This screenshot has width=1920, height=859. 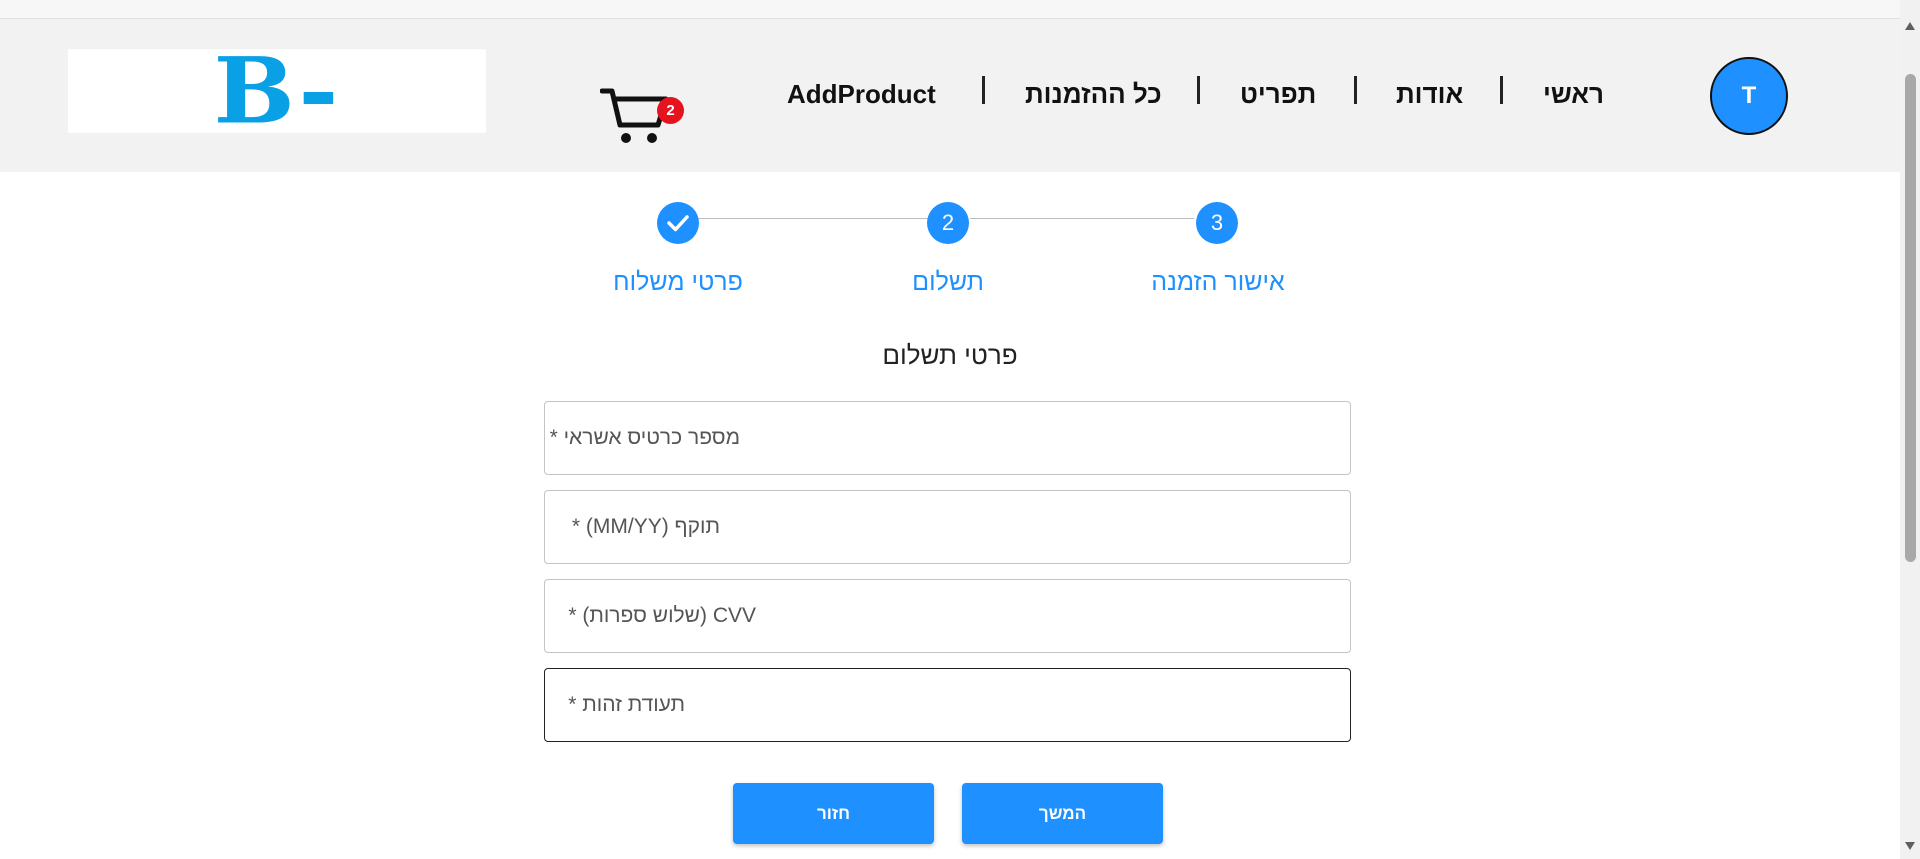 What do you see at coordinates (645, 526) in the screenshot?
I see `expiry-label: תוקף (MM/YY) *` at bounding box center [645, 526].